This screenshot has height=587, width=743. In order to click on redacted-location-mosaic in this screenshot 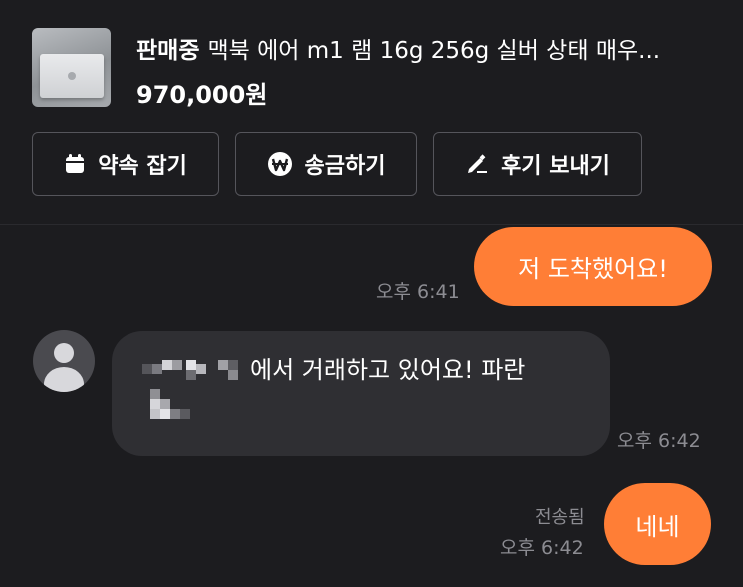, I will do `click(196, 368)`.